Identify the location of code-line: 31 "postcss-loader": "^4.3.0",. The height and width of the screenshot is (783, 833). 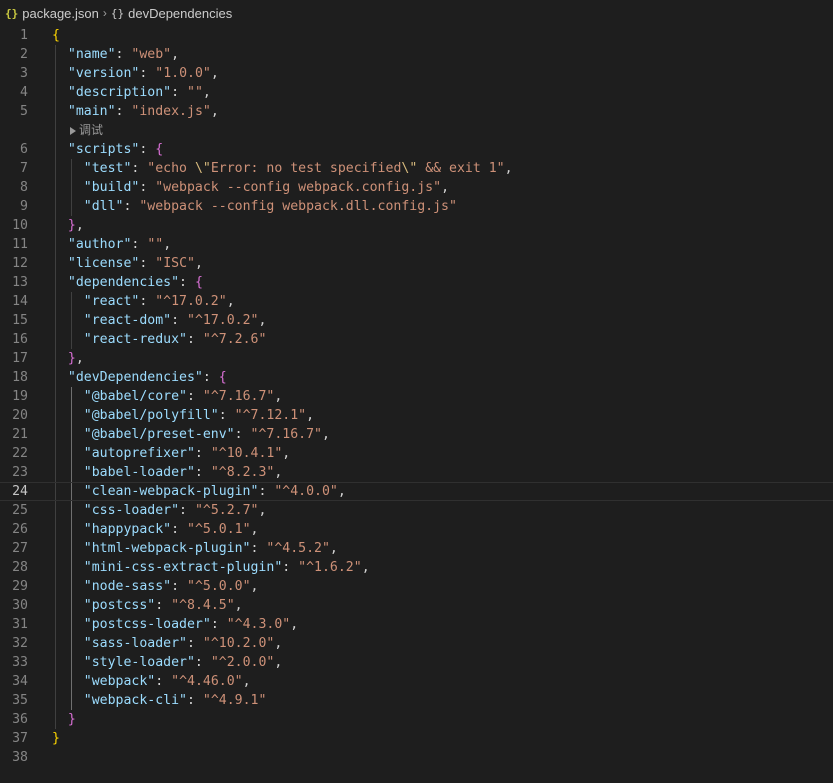
(416, 624).